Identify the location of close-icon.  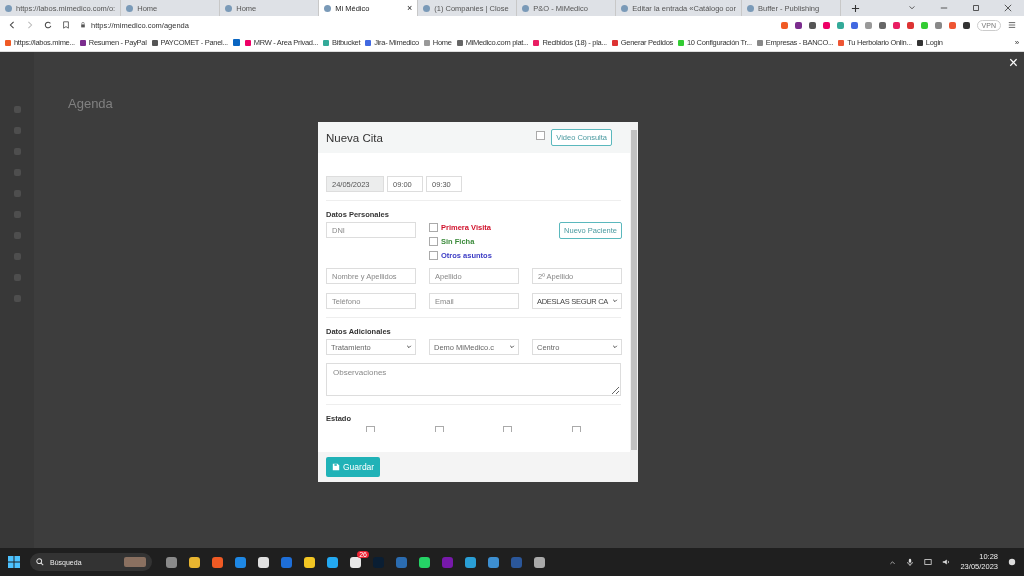
(1008, 8).